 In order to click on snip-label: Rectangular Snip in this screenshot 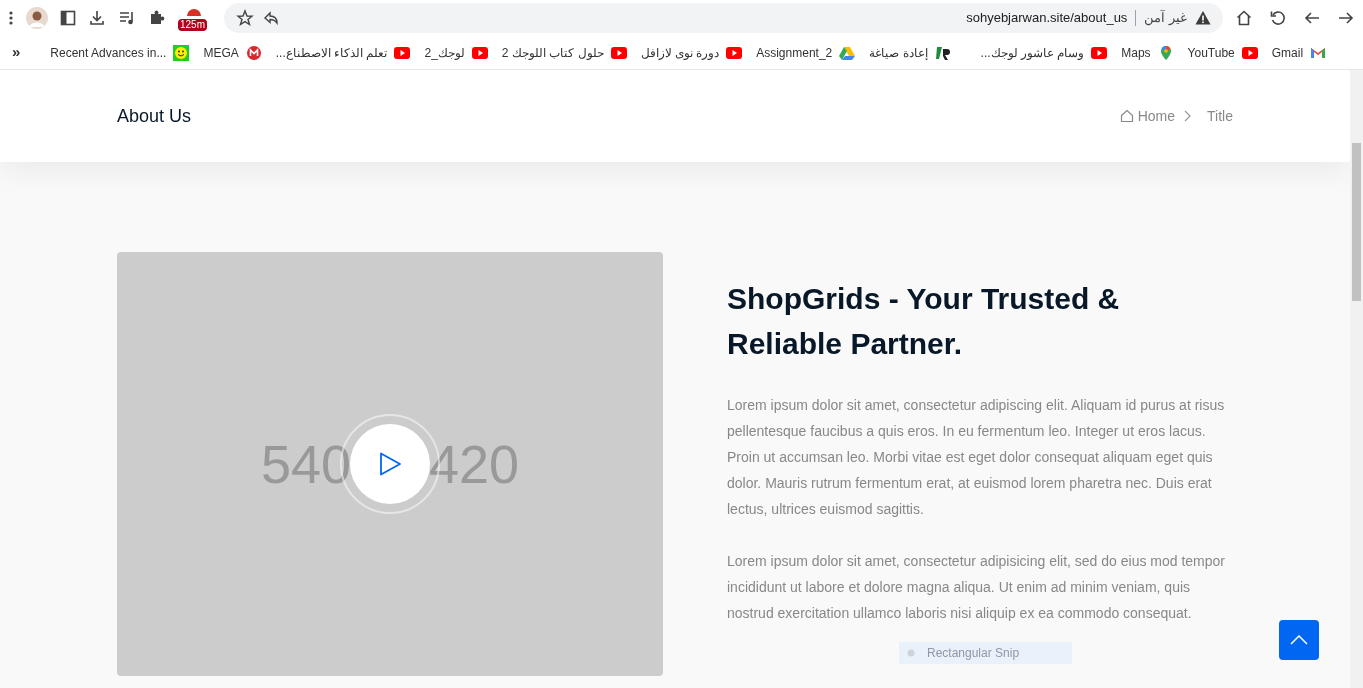, I will do `click(973, 653)`.